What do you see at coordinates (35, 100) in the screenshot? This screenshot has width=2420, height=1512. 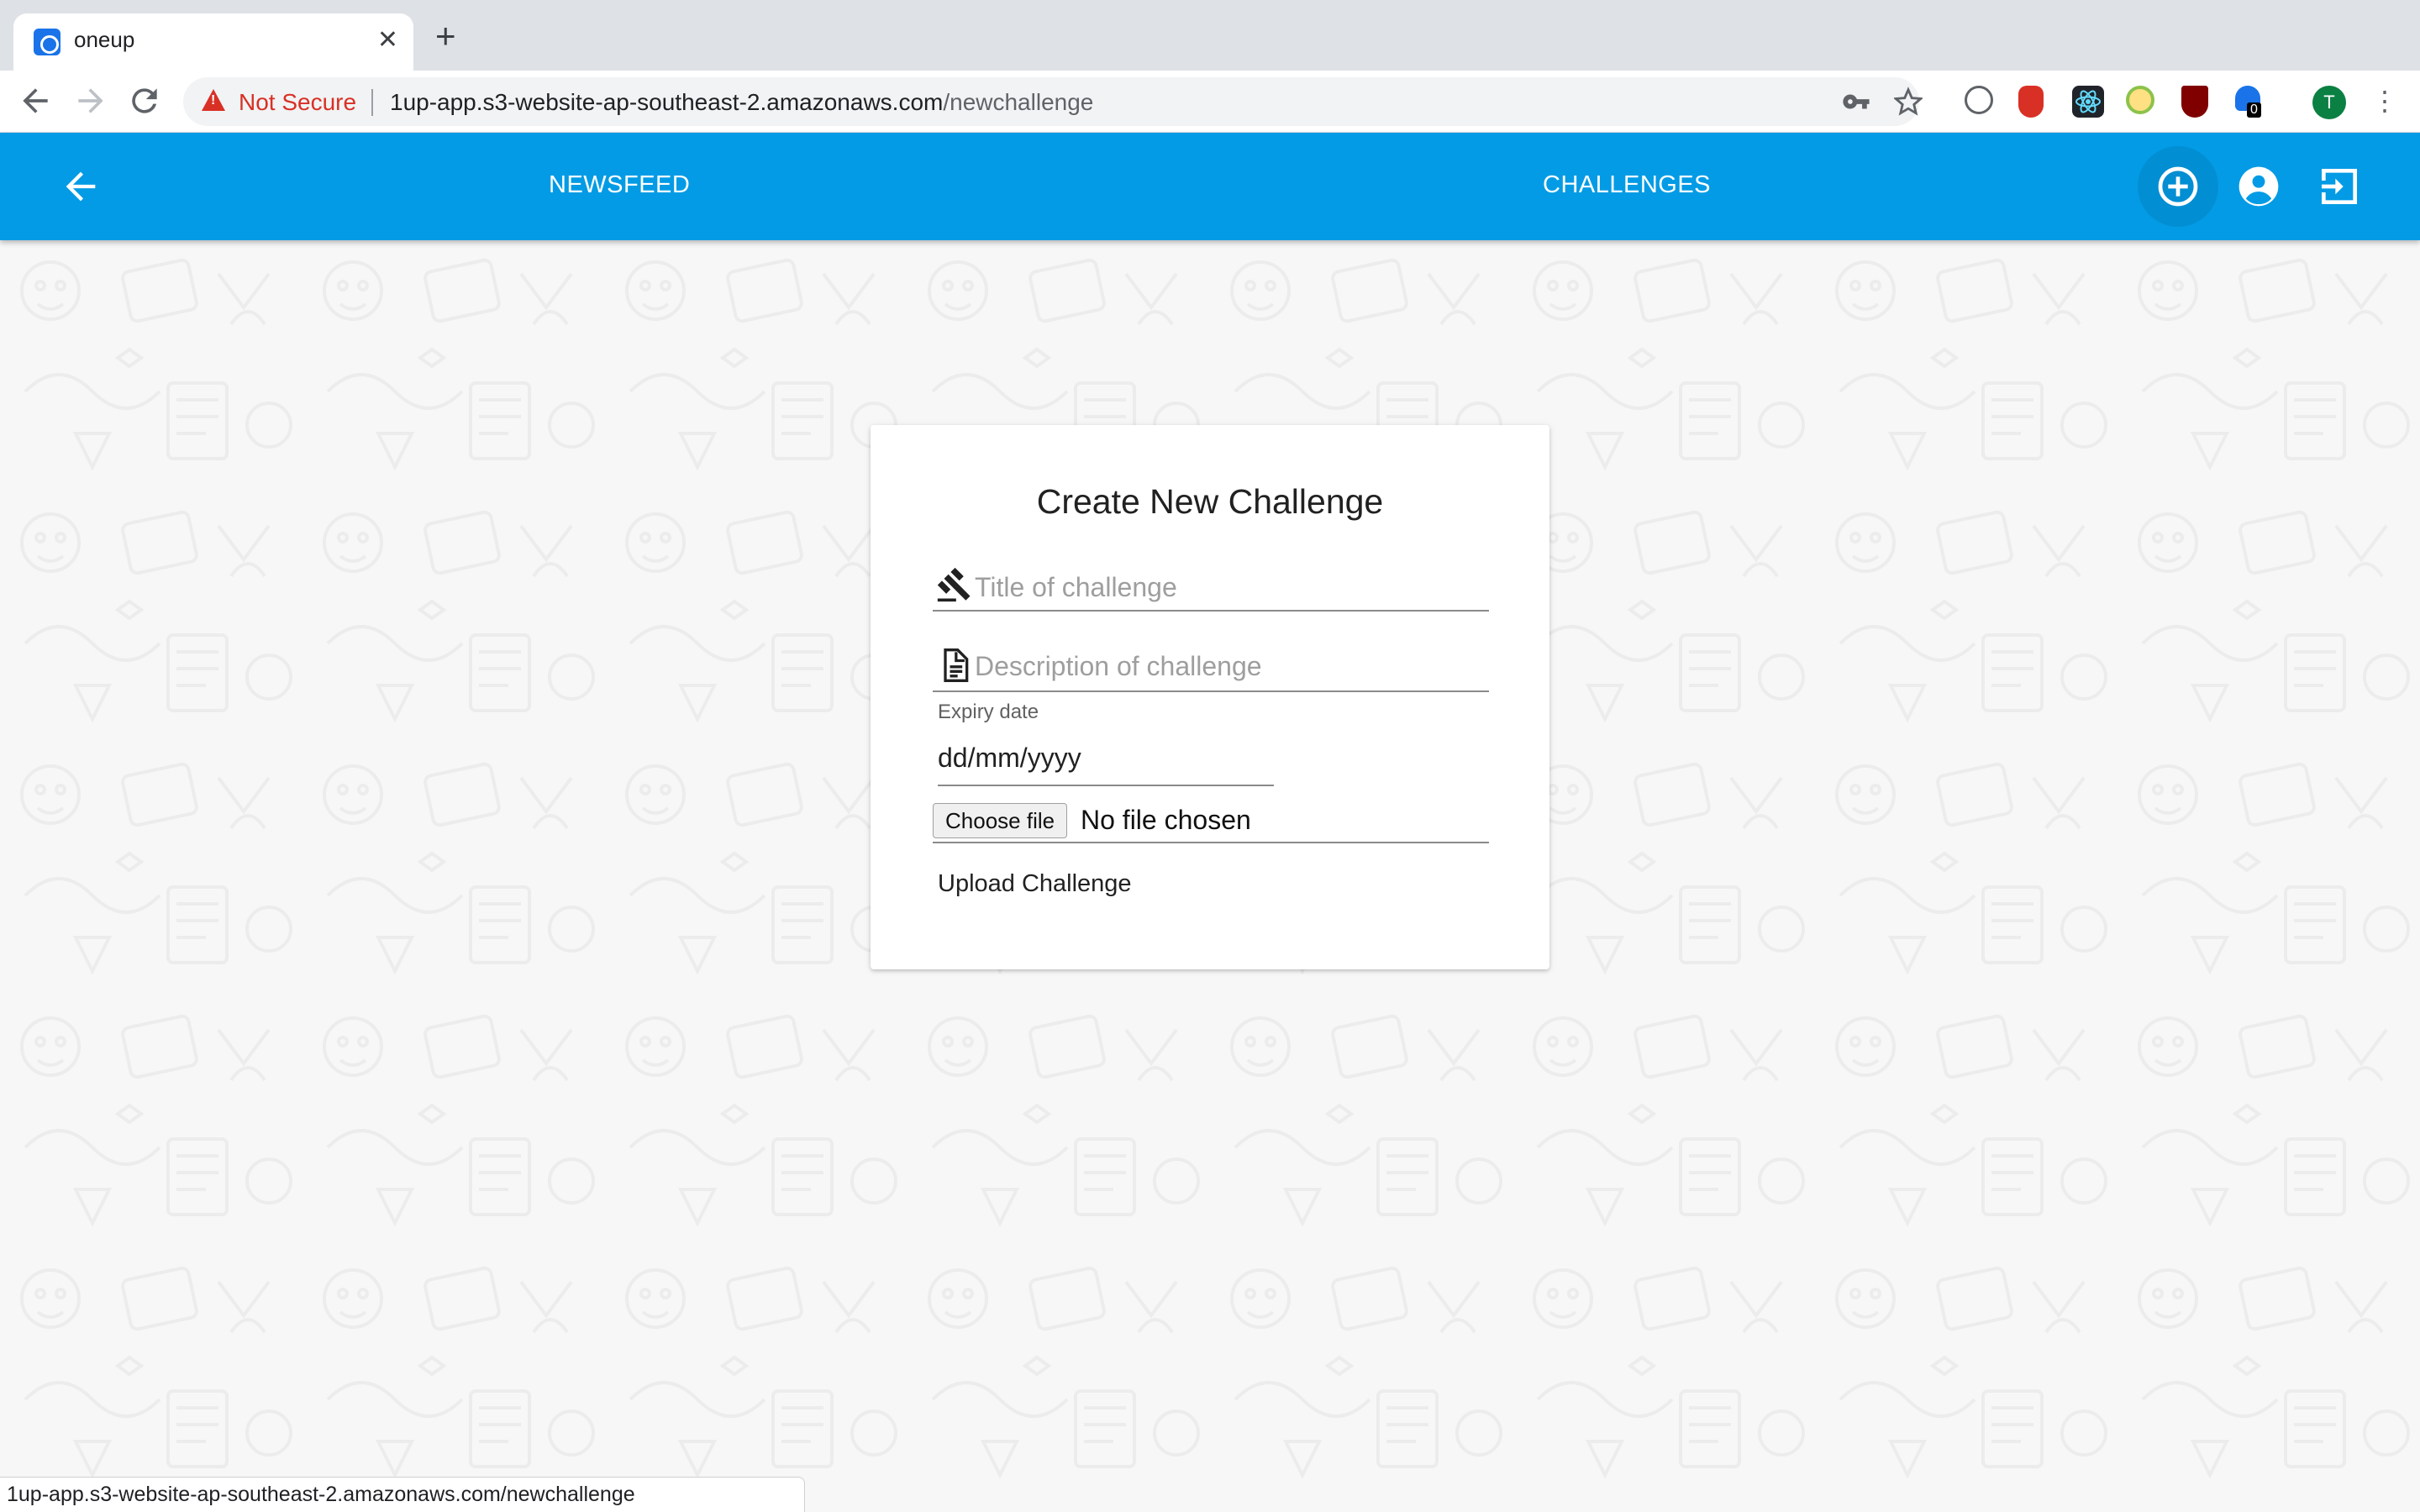 I see `browser-back-icon` at bounding box center [35, 100].